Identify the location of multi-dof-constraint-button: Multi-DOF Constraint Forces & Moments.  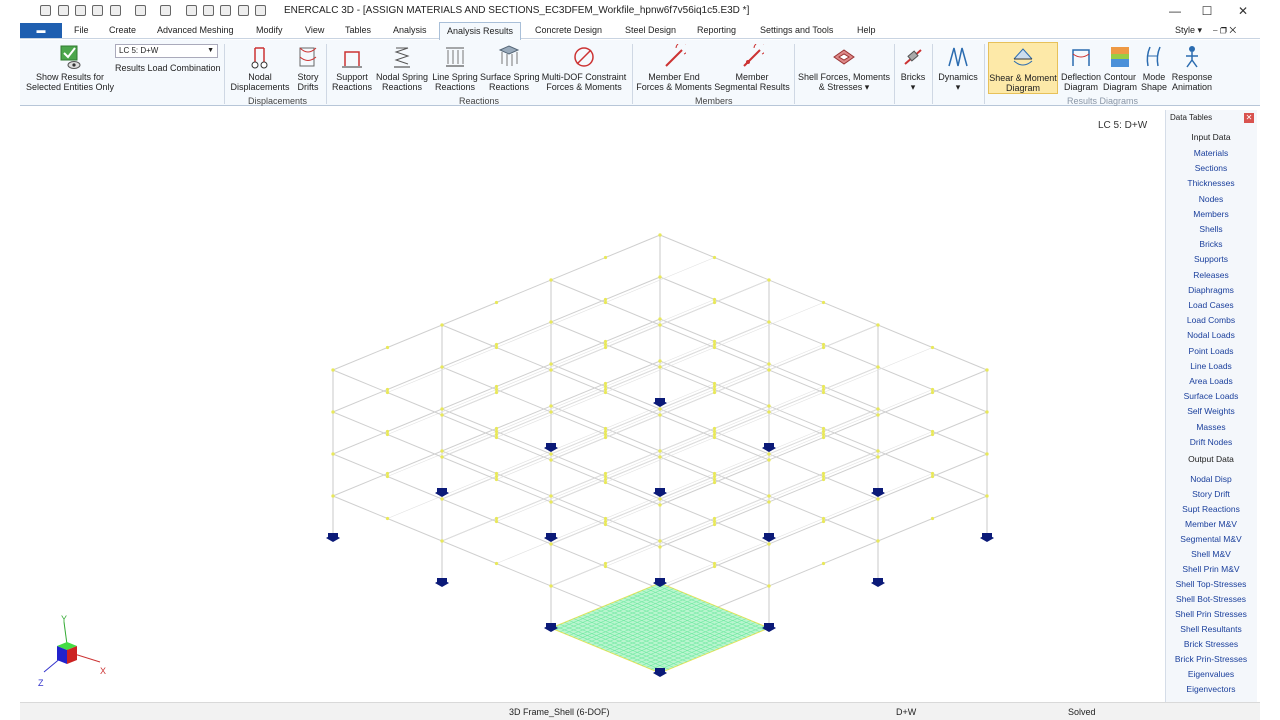
(584, 68).